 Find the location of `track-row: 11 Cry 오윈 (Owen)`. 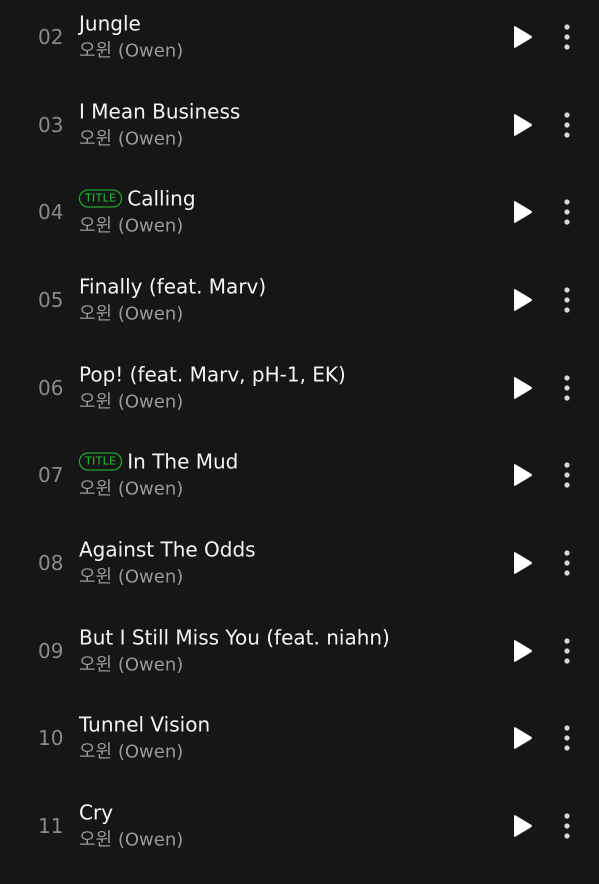

track-row: 11 Cry 오윈 (Owen) is located at coordinates (299, 826).